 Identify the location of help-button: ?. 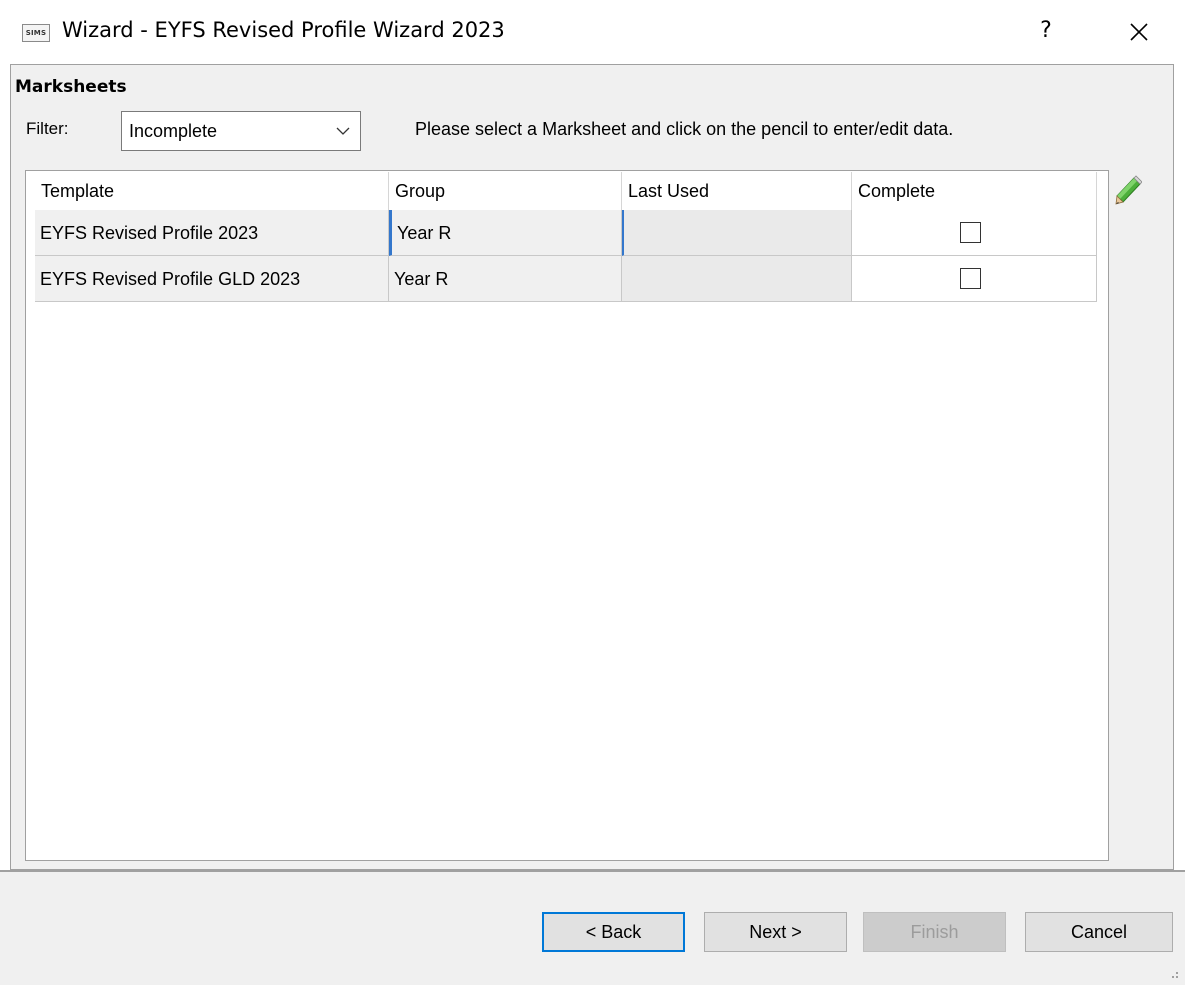
(1046, 31).